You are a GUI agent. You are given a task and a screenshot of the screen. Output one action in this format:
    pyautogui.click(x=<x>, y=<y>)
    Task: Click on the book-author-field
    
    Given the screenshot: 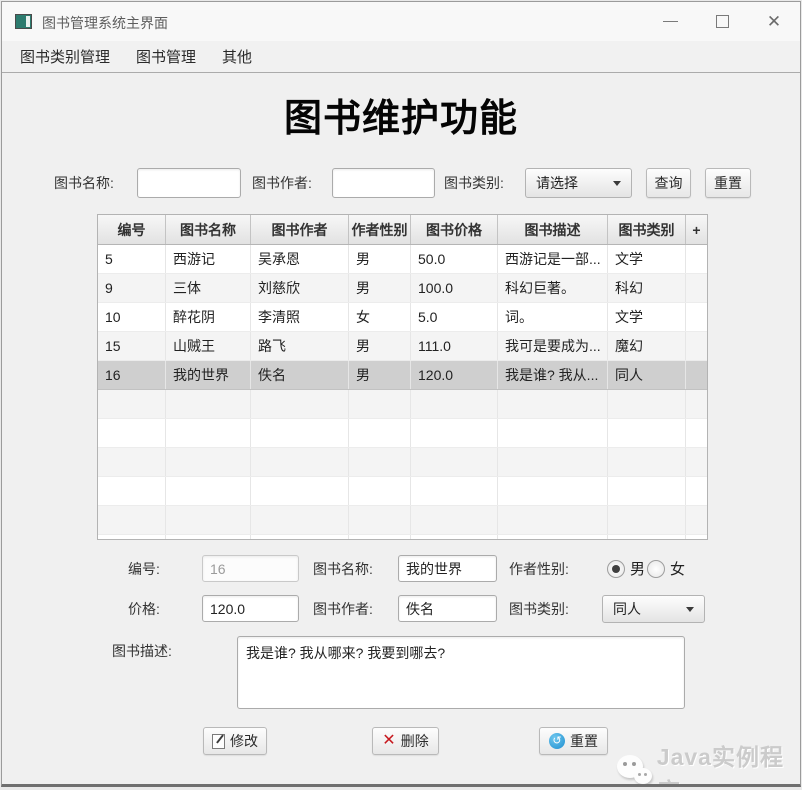 What is the action you would take?
    pyautogui.click(x=447, y=608)
    